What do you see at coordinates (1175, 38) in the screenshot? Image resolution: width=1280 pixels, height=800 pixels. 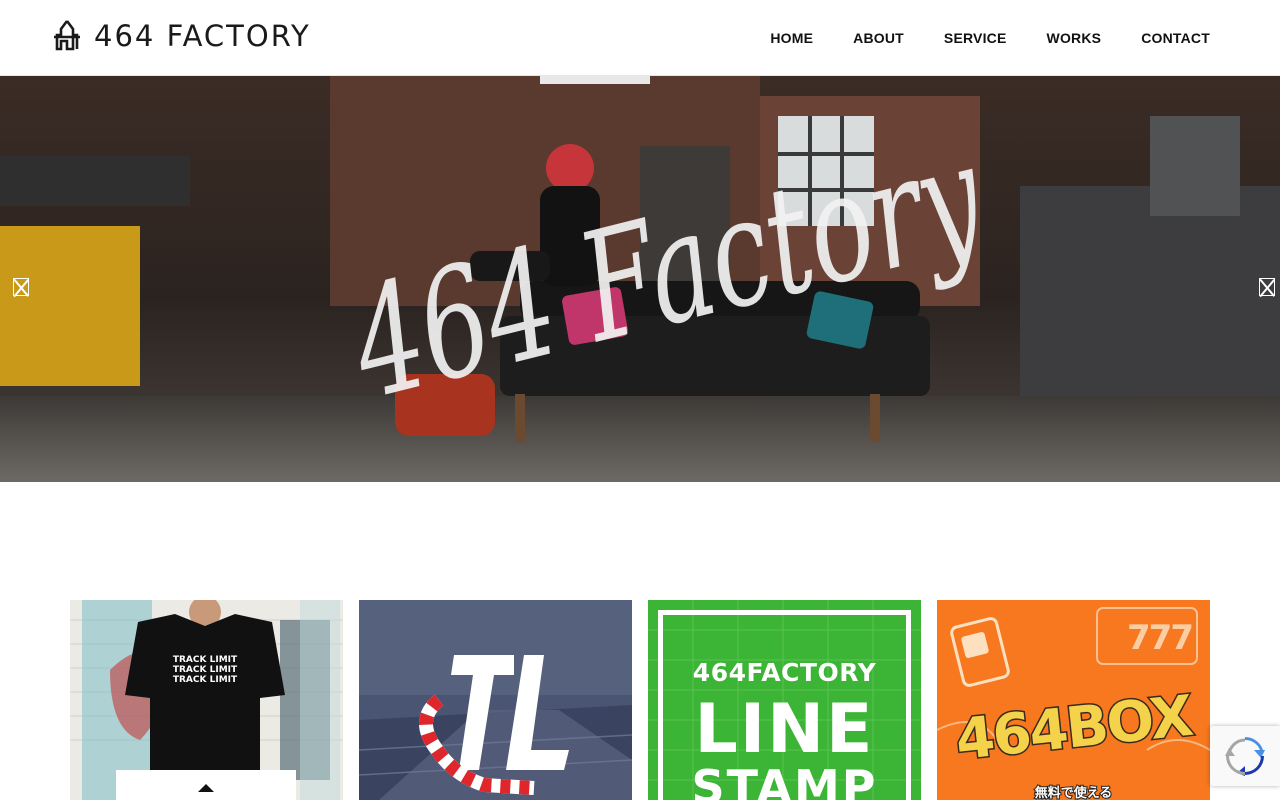 I see `nav-contact: CONTACT` at bounding box center [1175, 38].